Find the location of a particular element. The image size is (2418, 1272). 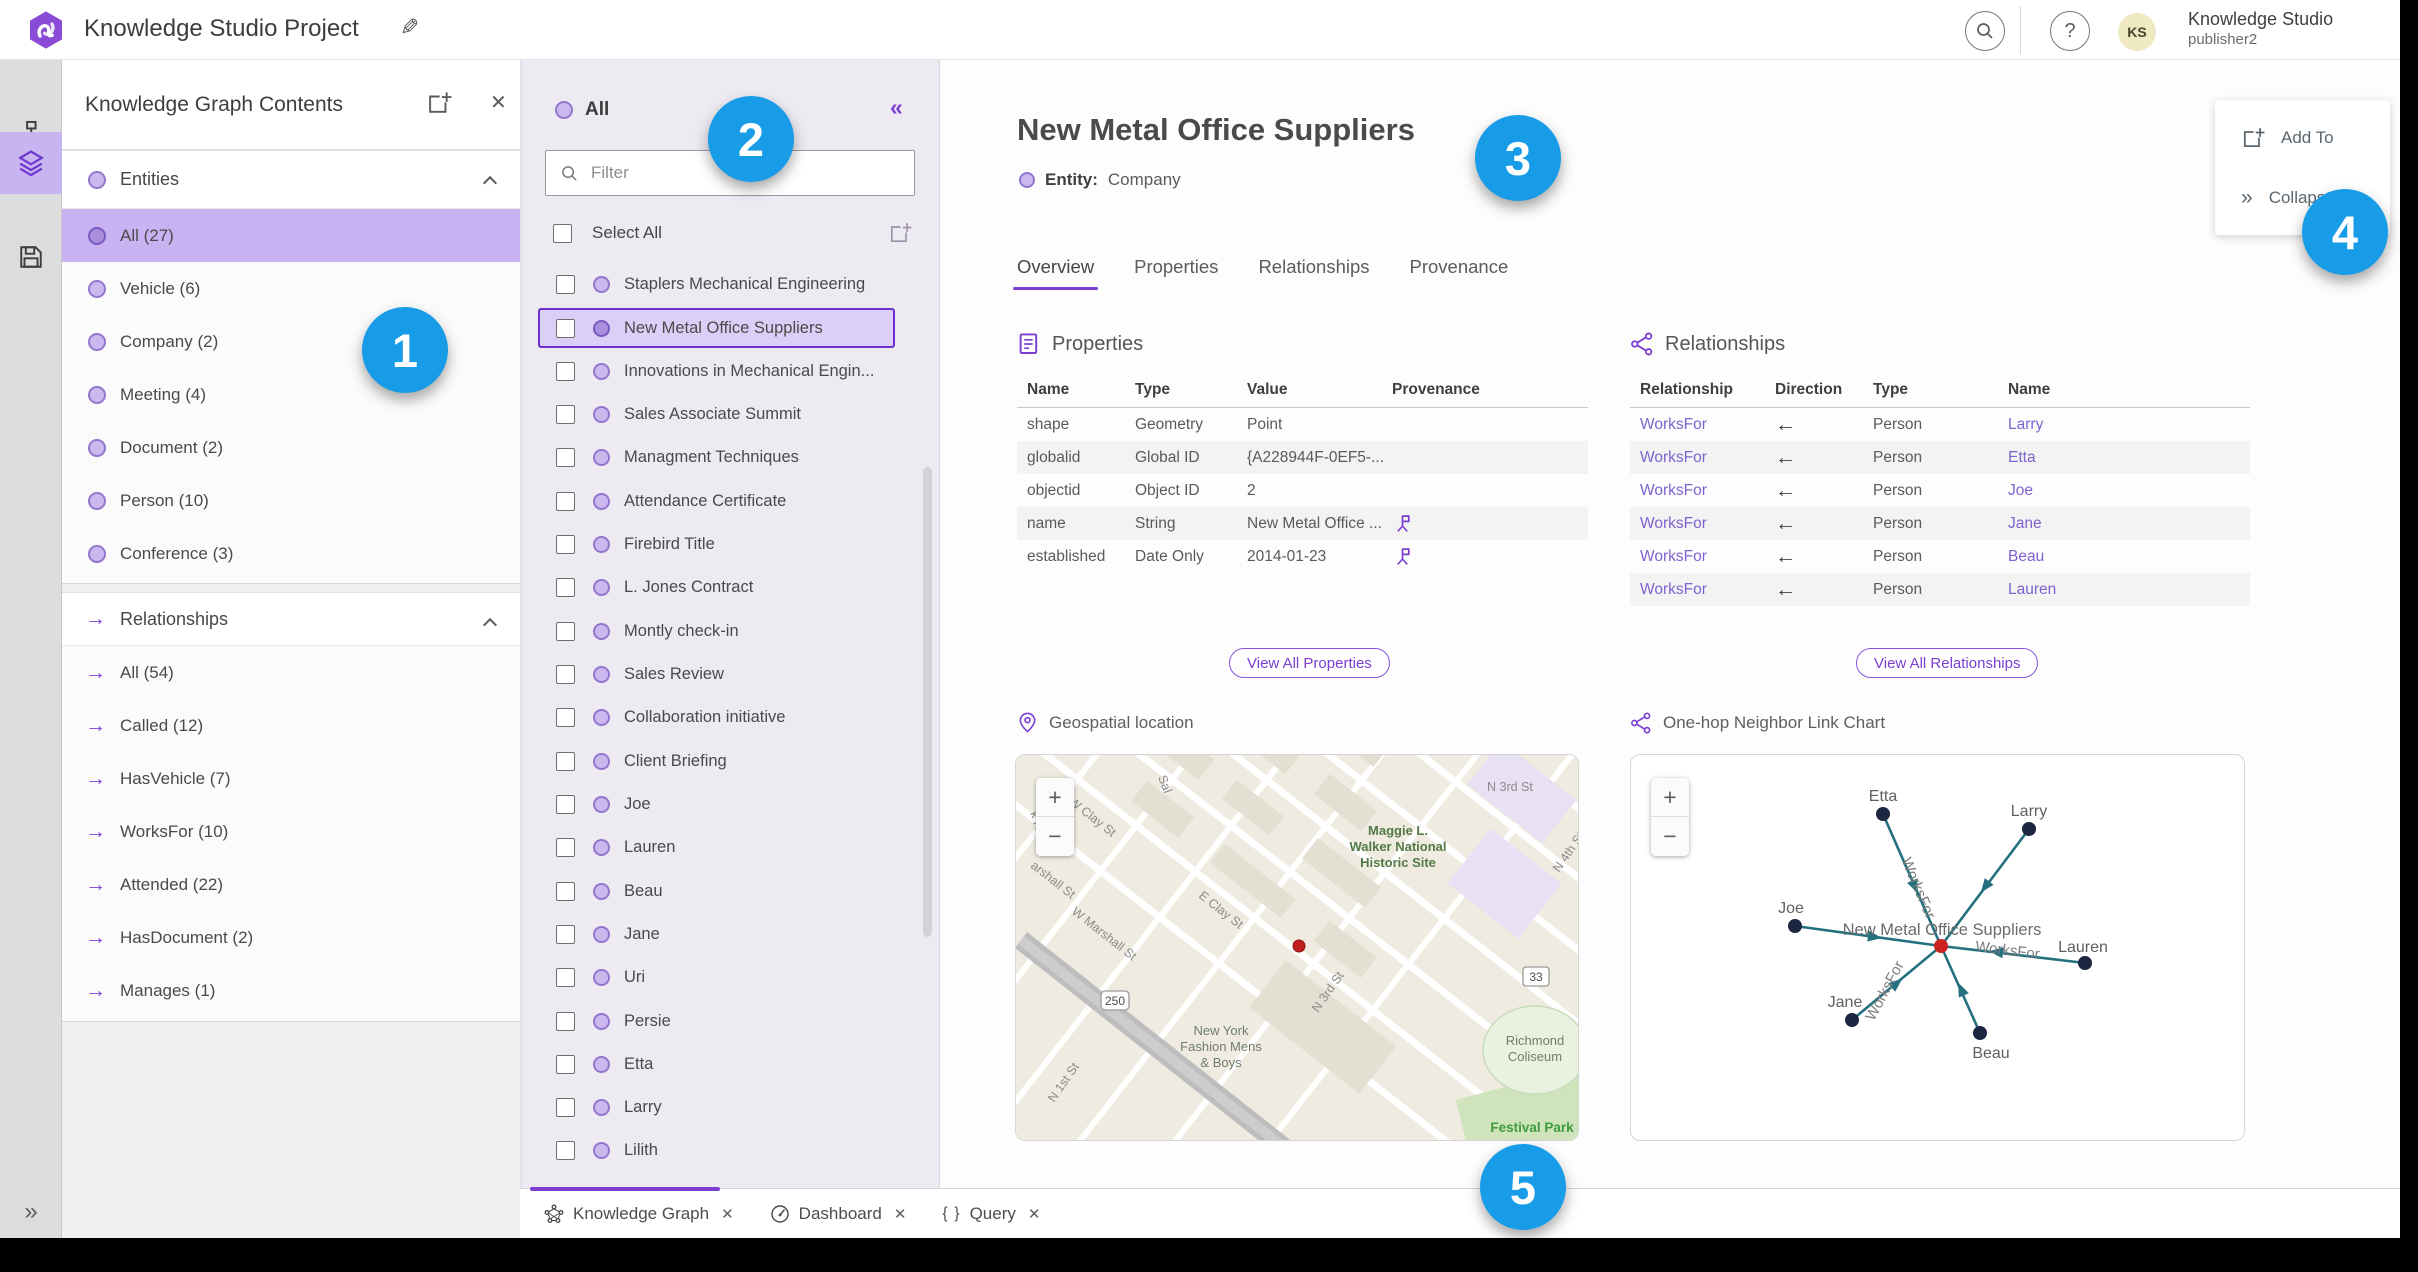

list-item: Lauren is located at coordinates (730, 847).